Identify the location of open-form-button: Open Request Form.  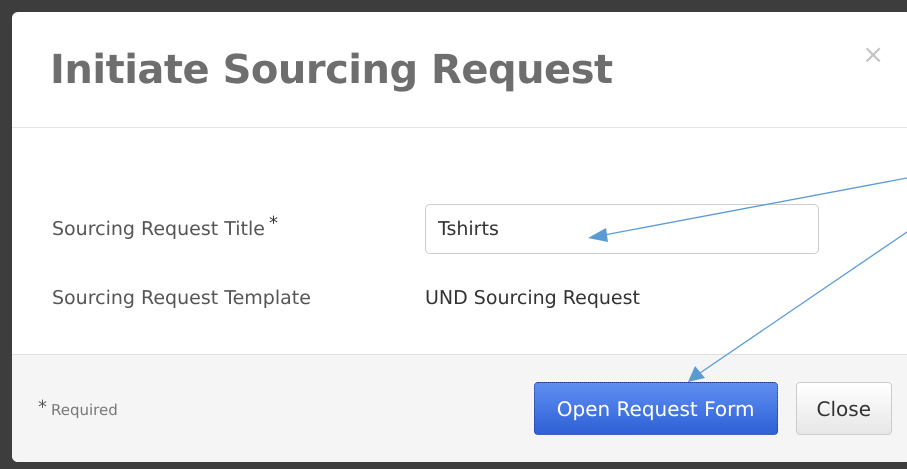
(656, 408).